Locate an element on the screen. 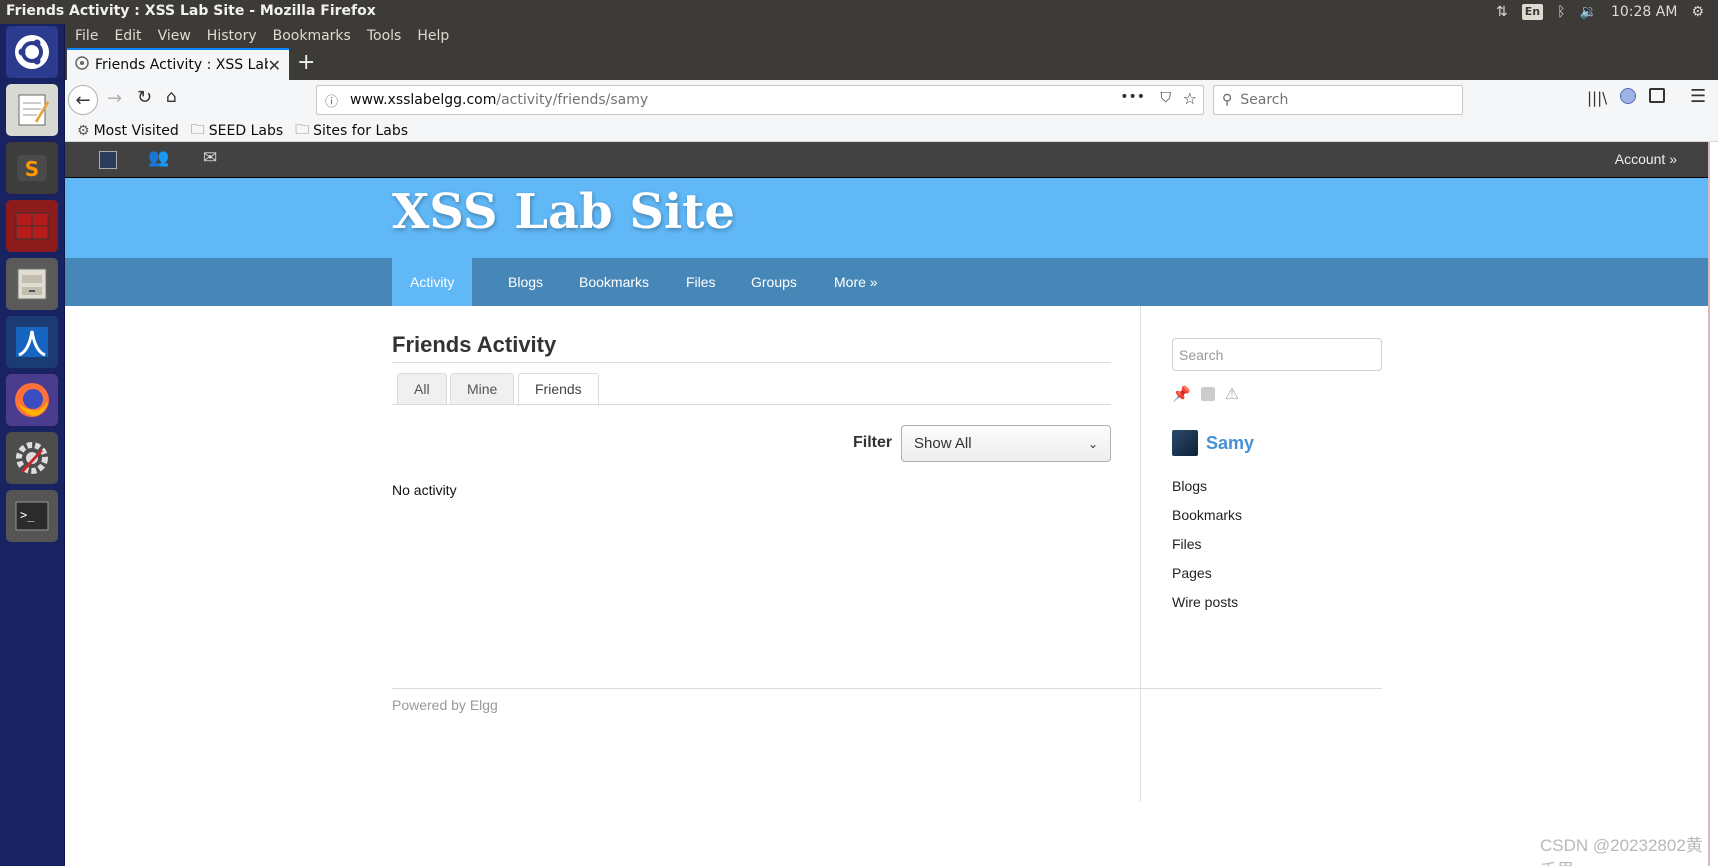  search-bar: ⚲ Search is located at coordinates (1338, 100).